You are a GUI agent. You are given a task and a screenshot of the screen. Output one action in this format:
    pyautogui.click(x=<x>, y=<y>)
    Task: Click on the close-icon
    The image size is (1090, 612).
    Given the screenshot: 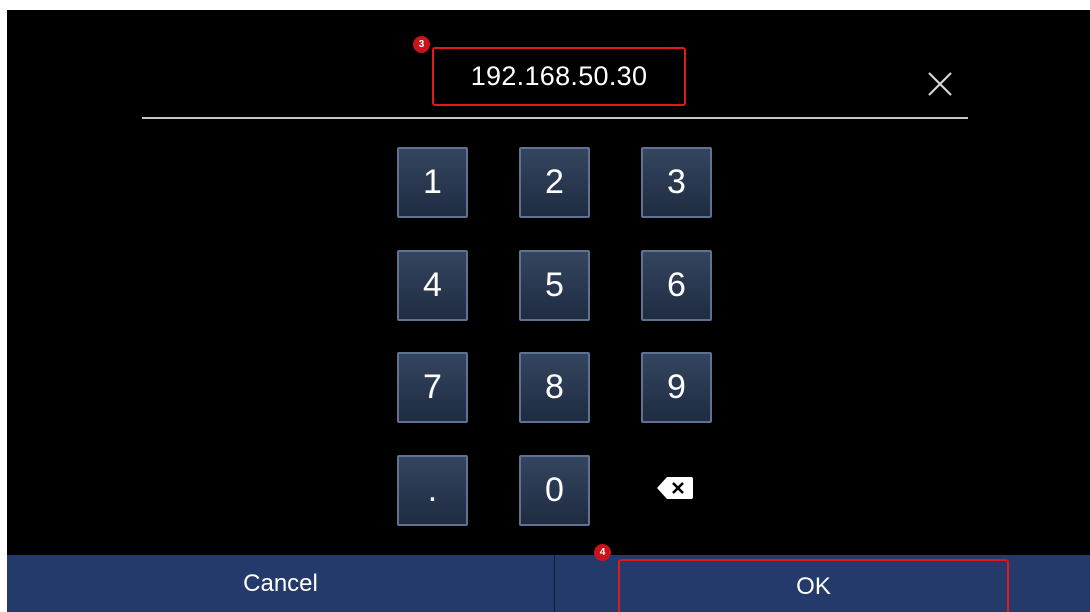 What is the action you would take?
    pyautogui.click(x=940, y=84)
    